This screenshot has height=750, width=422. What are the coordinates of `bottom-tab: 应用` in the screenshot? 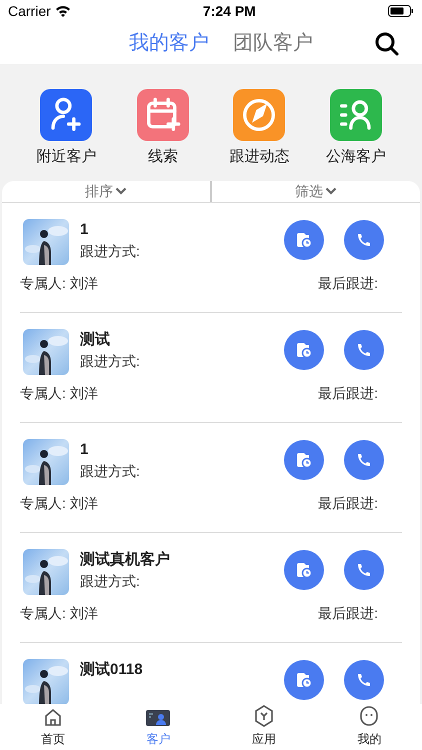 It's located at (263, 727).